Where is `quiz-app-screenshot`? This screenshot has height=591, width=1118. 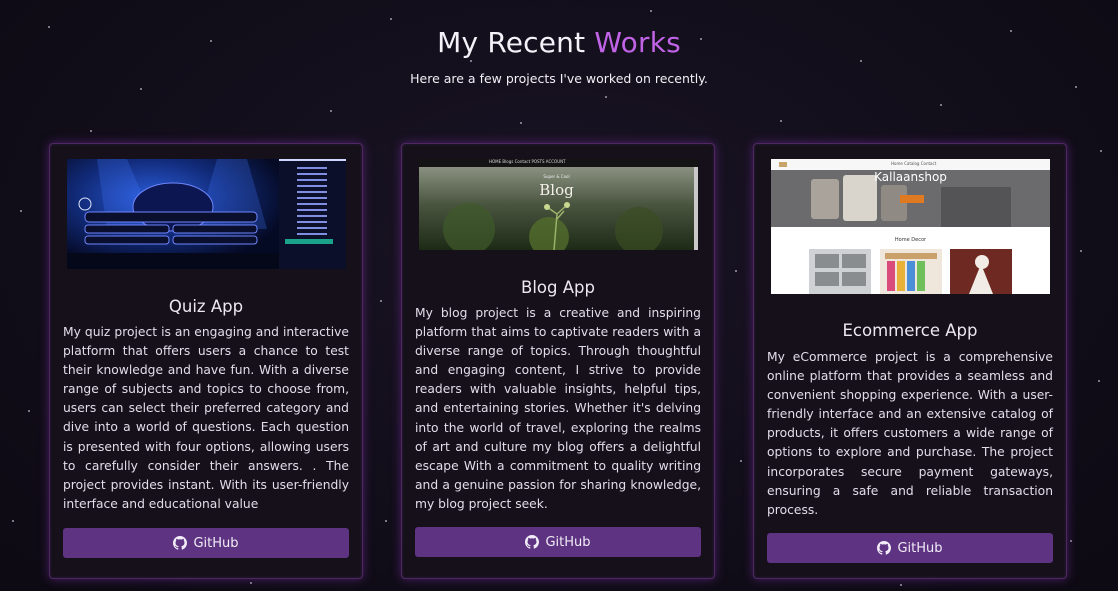
quiz-app-screenshot is located at coordinates (206, 214).